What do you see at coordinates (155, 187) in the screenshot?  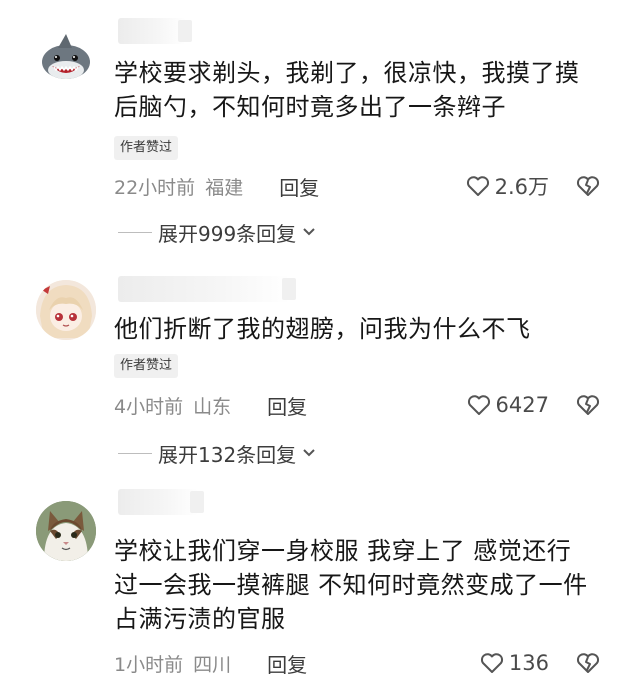 I see `comment-time: 22小时前` at bounding box center [155, 187].